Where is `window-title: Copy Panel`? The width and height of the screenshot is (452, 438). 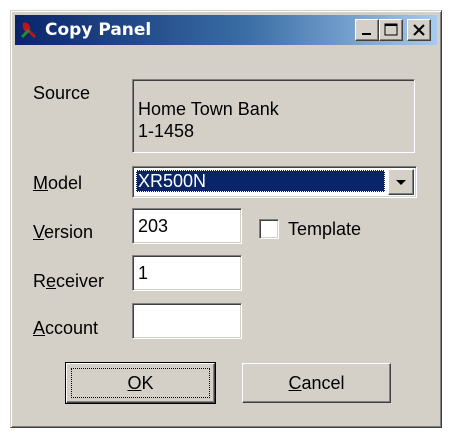
window-title: Copy Panel is located at coordinates (98, 30).